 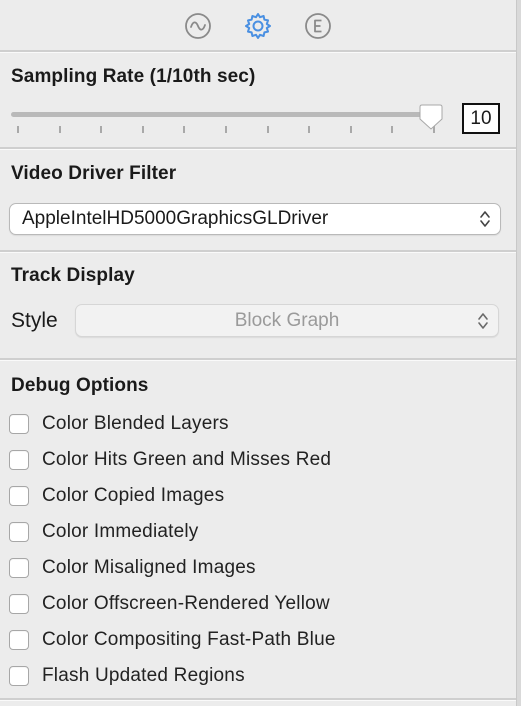 I want to click on tab-waveform, so click(x=198, y=26).